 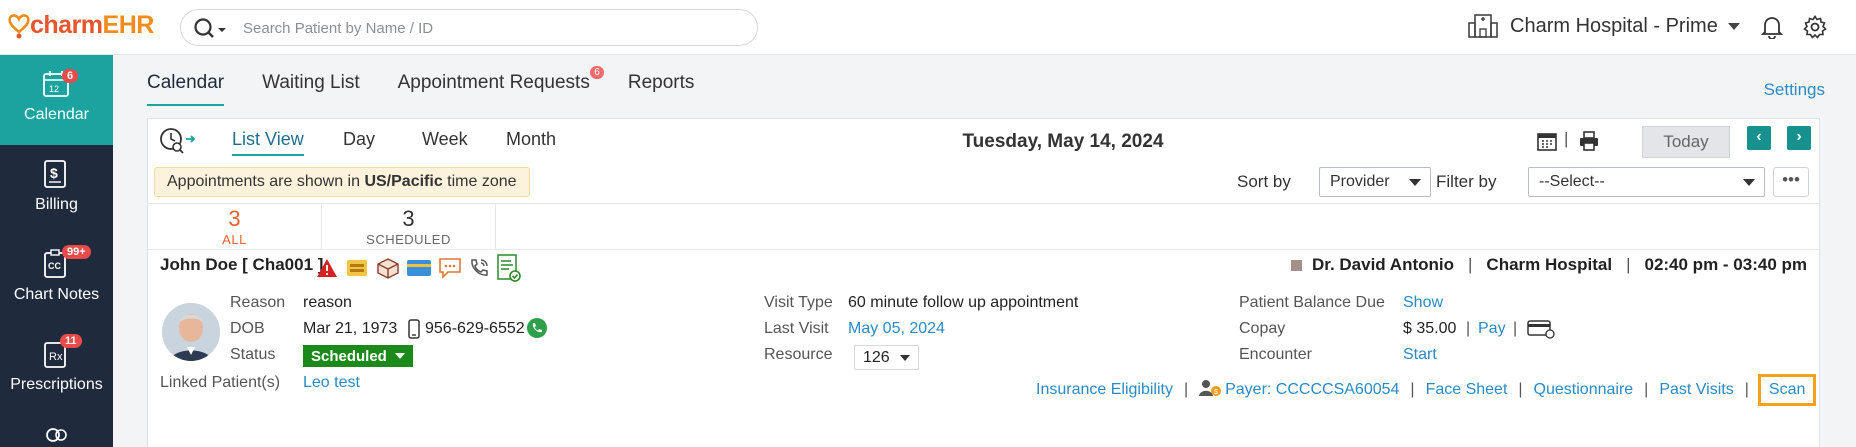 What do you see at coordinates (331, 383) in the screenshot?
I see `linked-patient-link: Leo test` at bounding box center [331, 383].